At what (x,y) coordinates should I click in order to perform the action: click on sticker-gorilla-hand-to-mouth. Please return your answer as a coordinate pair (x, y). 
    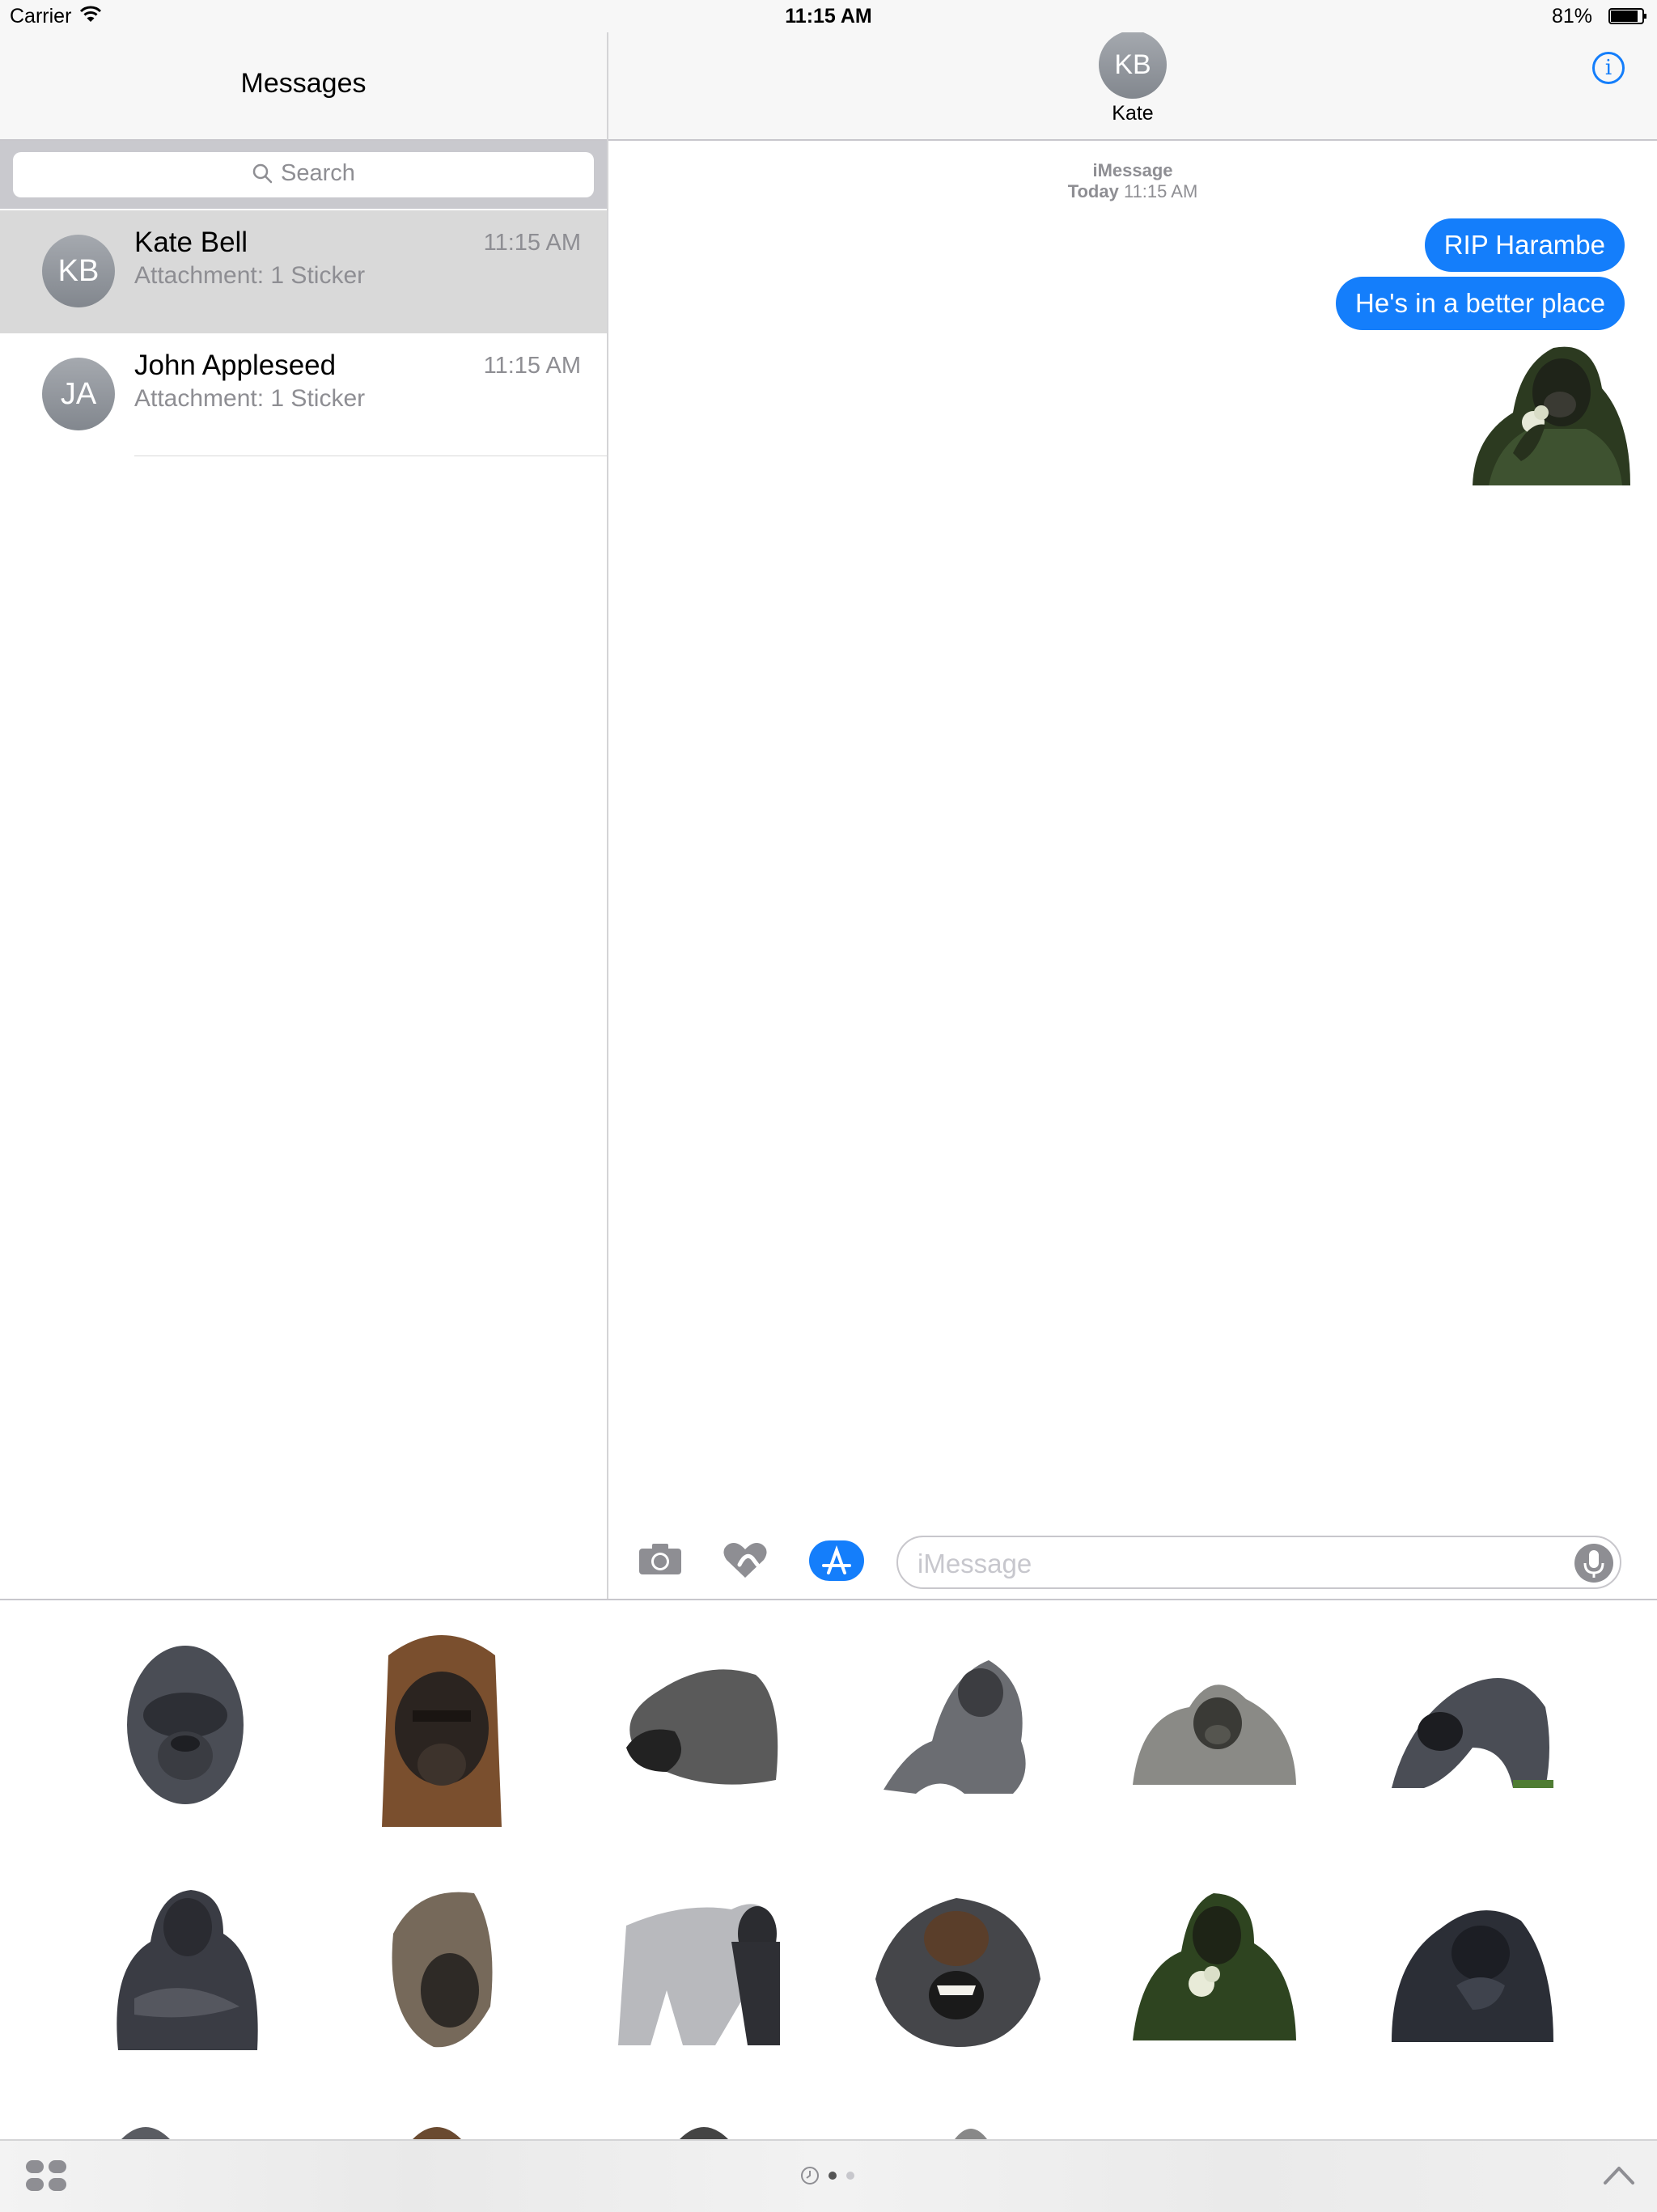
    Looking at the image, I should click on (1472, 1970).